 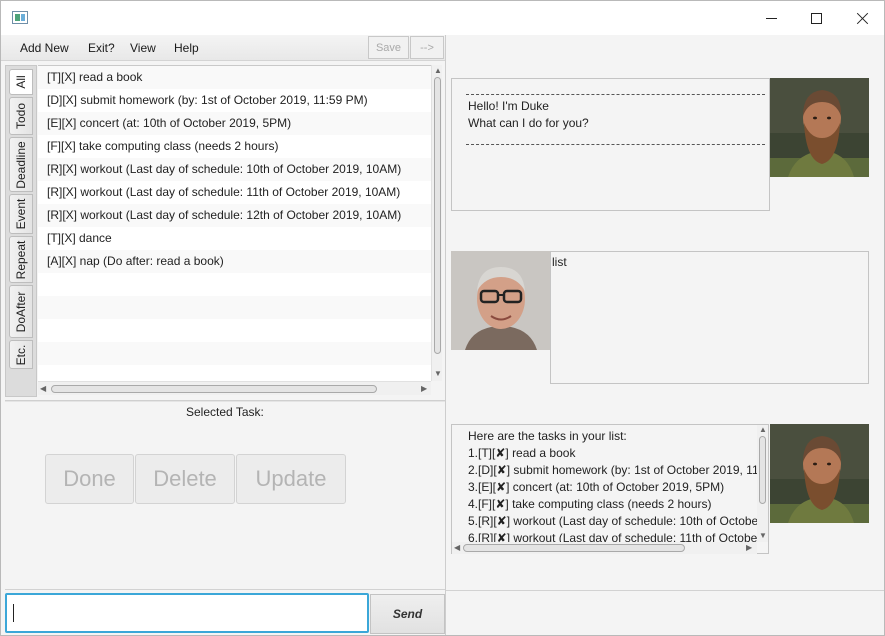 I want to click on menu-view: View, so click(x=143, y=48).